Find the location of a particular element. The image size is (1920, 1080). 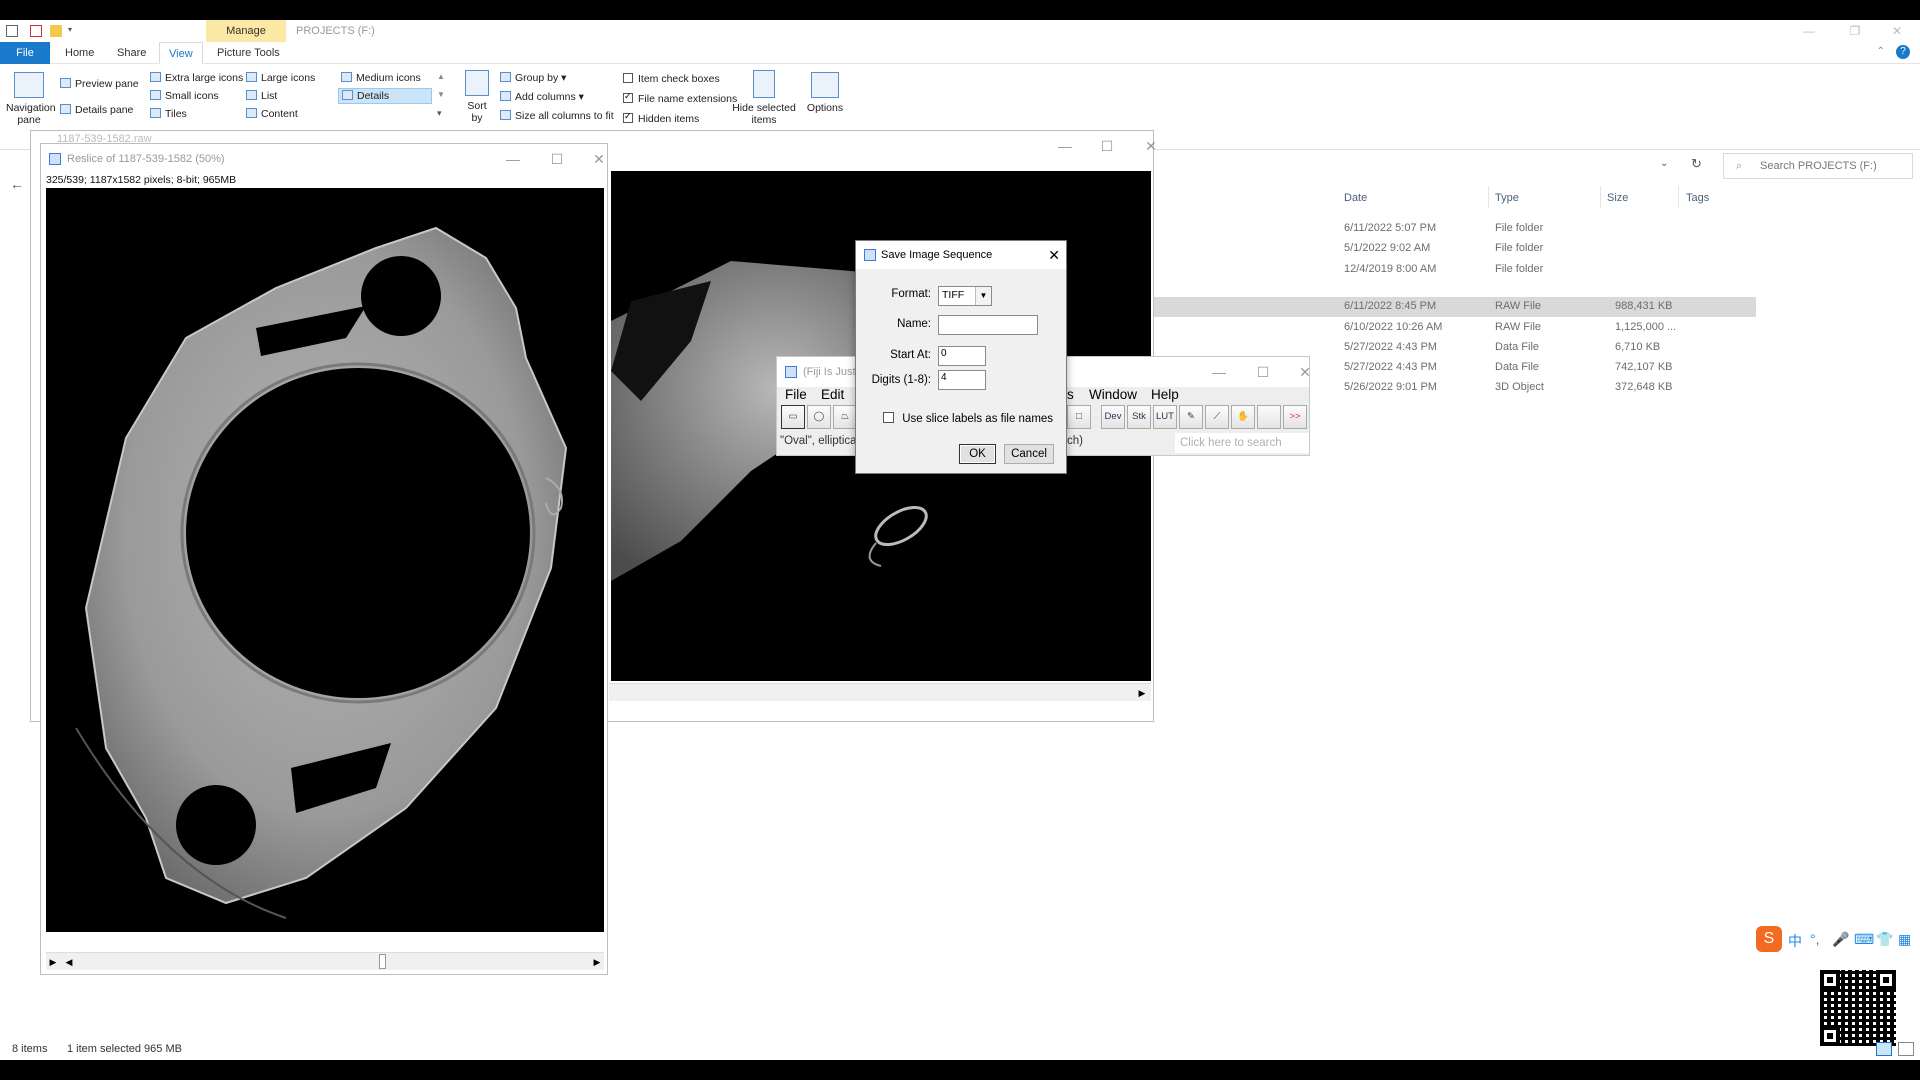

color-picker-icon: □ is located at coordinates (1079, 417).